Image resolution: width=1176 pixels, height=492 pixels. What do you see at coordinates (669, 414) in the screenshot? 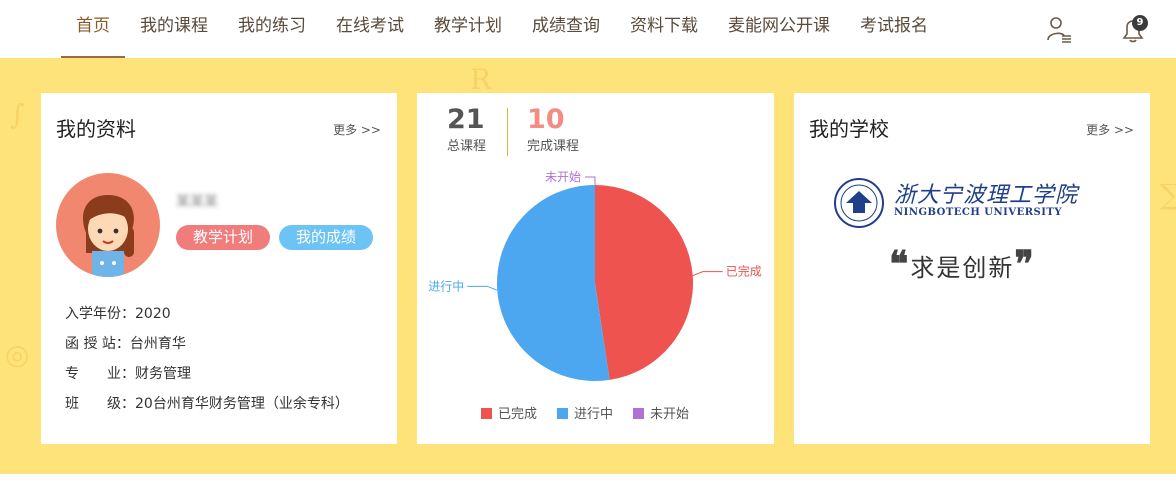
I see `legend-label-2: 未开始` at bounding box center [669, 414].